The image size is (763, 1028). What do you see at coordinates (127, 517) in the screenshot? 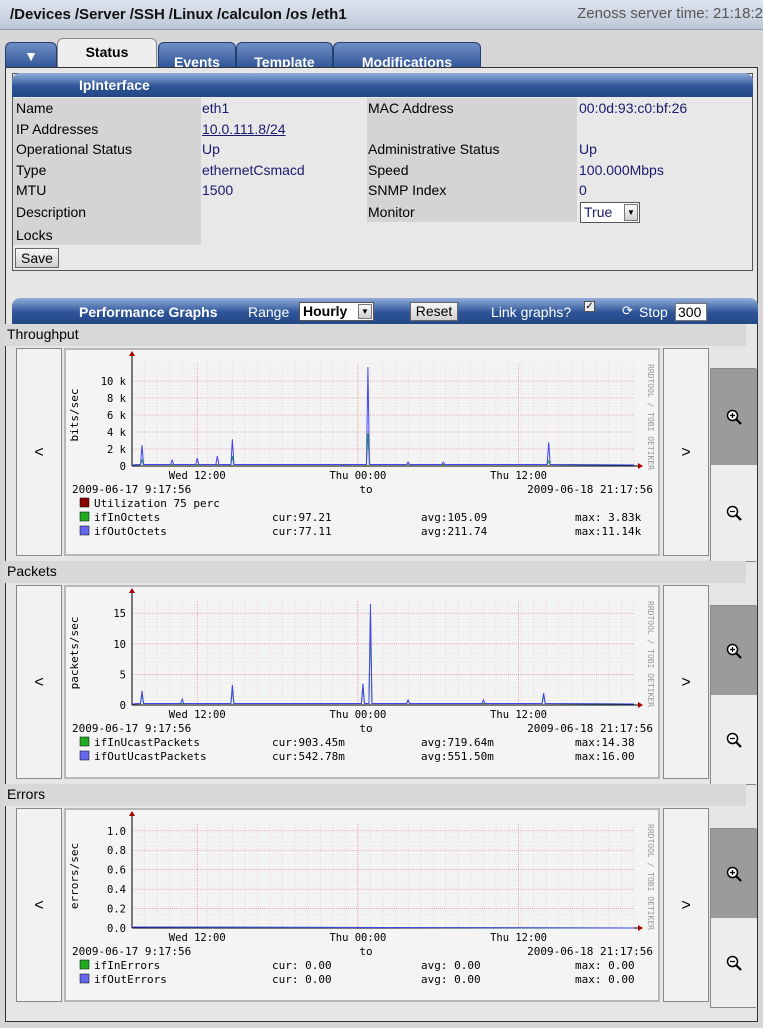
I see `legend-name: ifInOctets` at bounding box center [127, 517].